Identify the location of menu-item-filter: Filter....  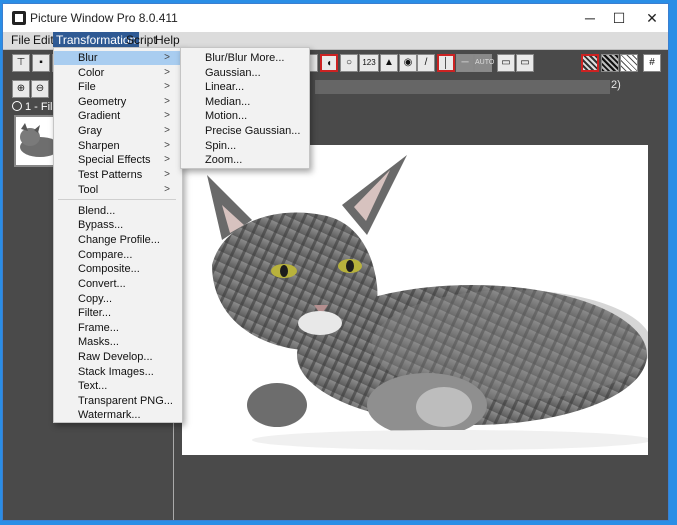
(117, 313).